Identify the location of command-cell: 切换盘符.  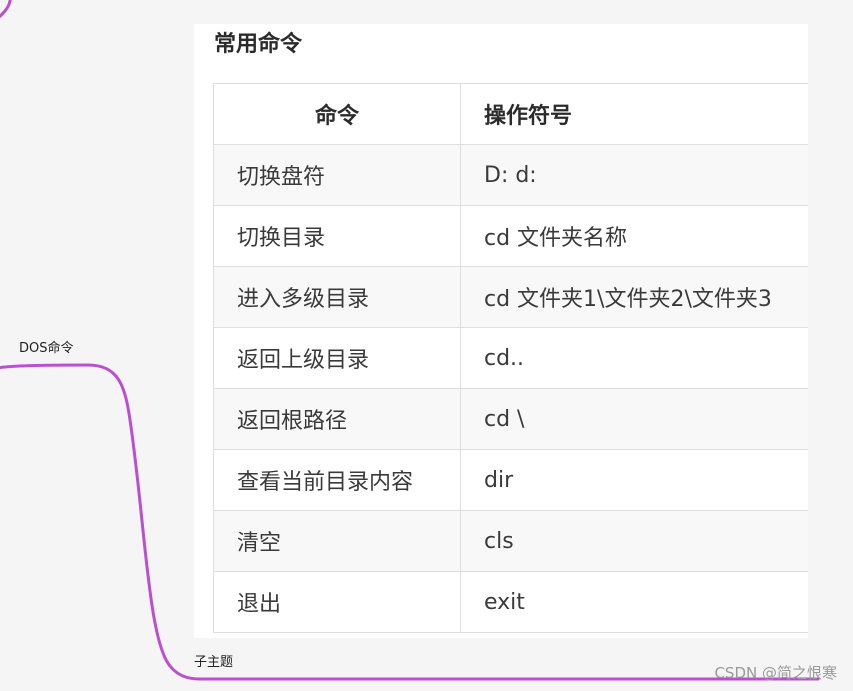
(337, 175).